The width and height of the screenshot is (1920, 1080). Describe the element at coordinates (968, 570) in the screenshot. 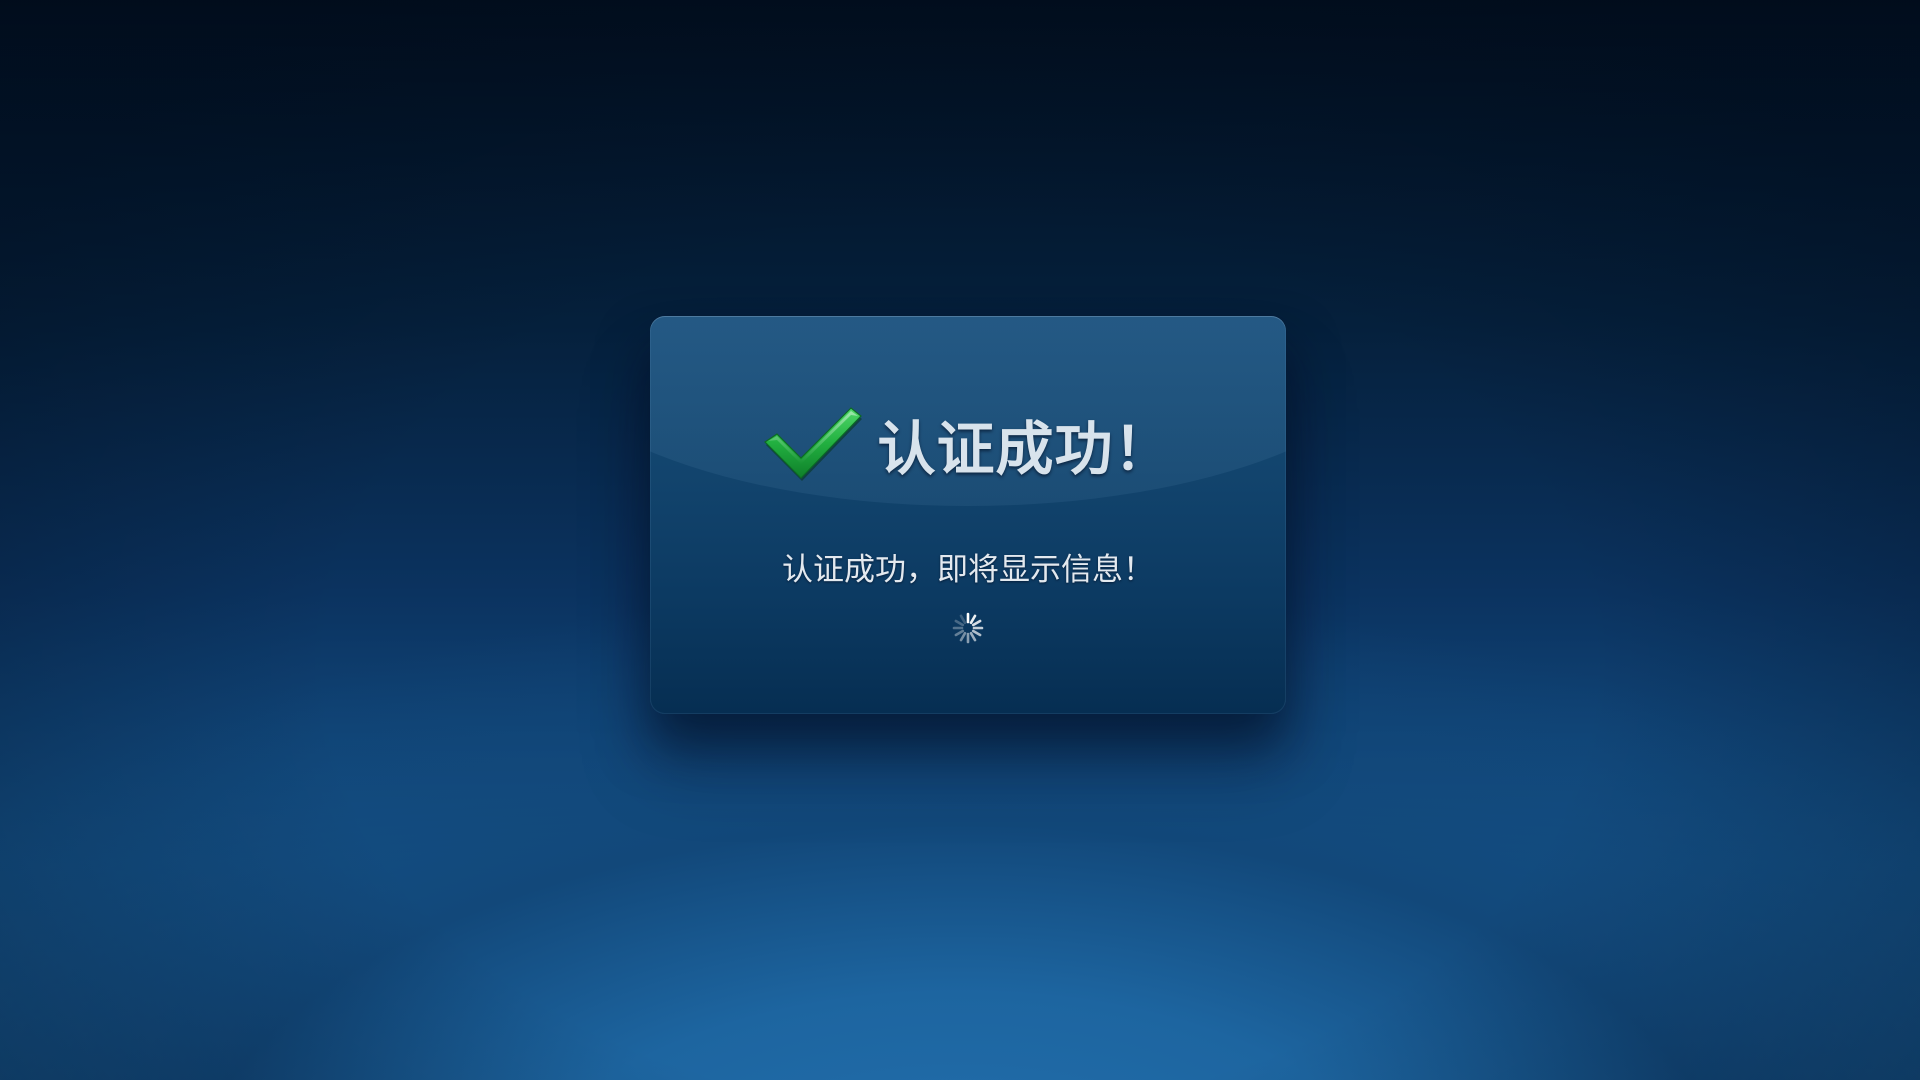

I see `dialog-message: 认证成功，即将显示信息！` at that location.